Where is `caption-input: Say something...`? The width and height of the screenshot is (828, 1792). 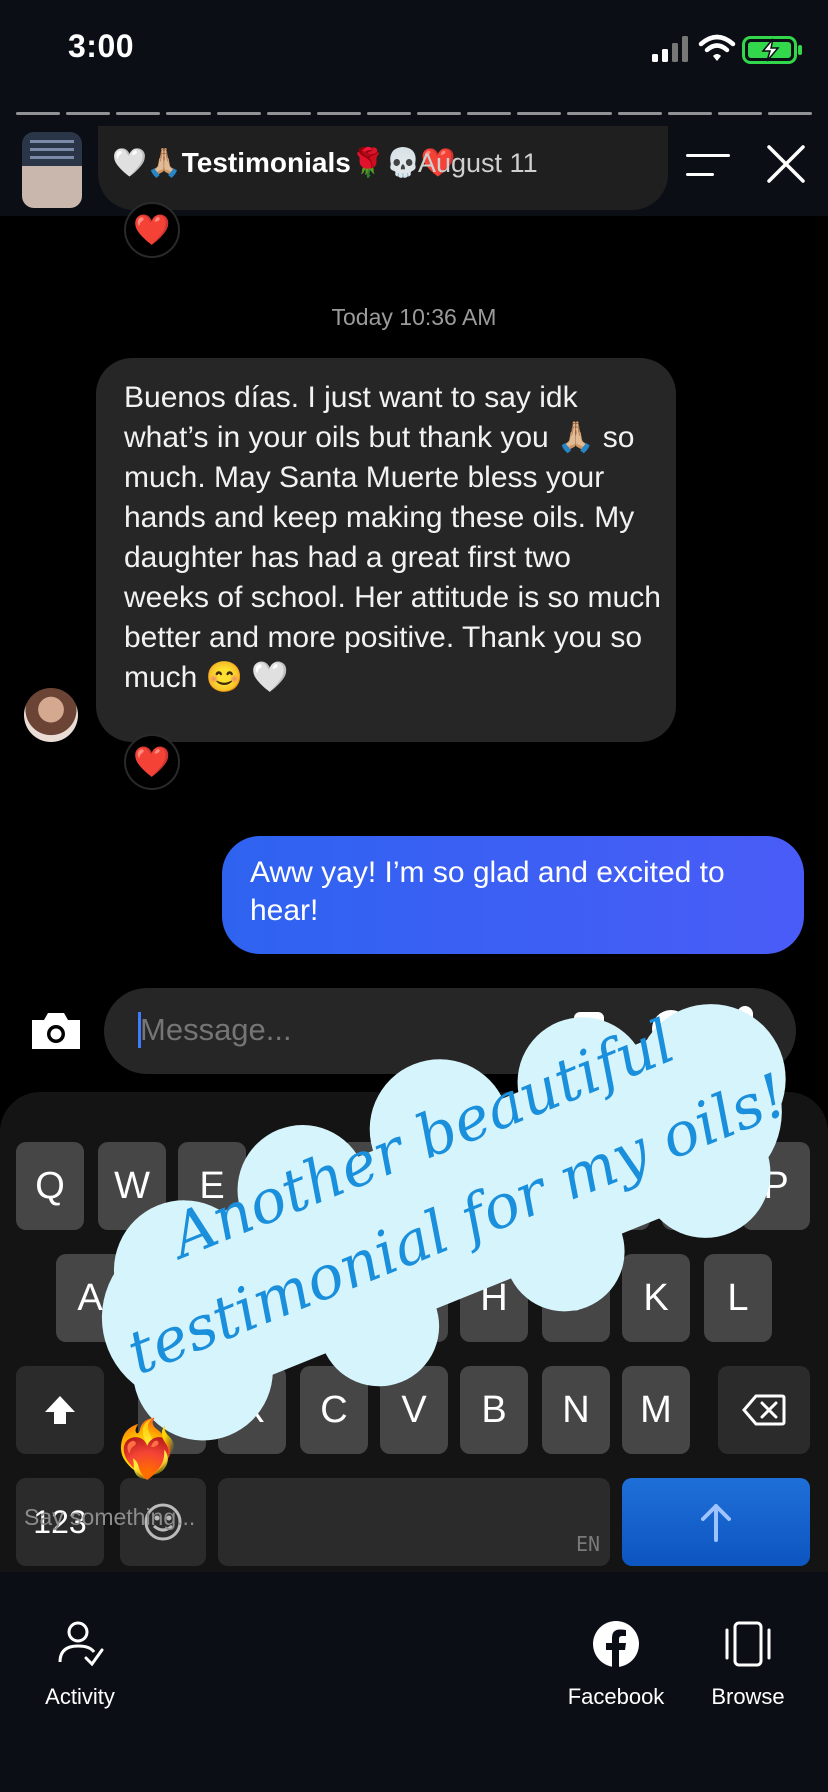 caption-input: Say something... is located at coordinates (109, 1517).